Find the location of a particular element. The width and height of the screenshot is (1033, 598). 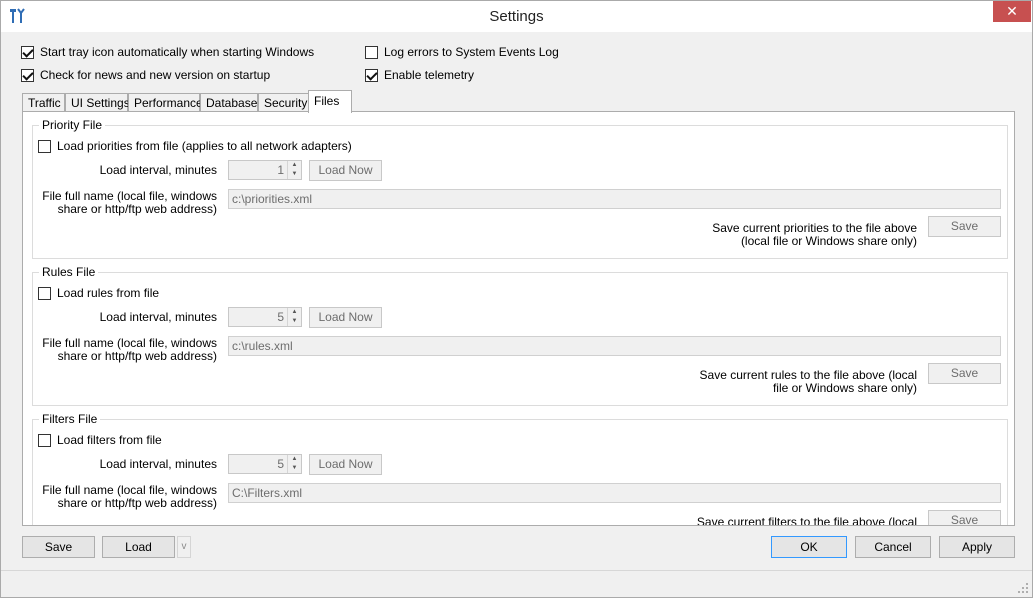

rules-save-button: Save is located at coordinates (964, 373).